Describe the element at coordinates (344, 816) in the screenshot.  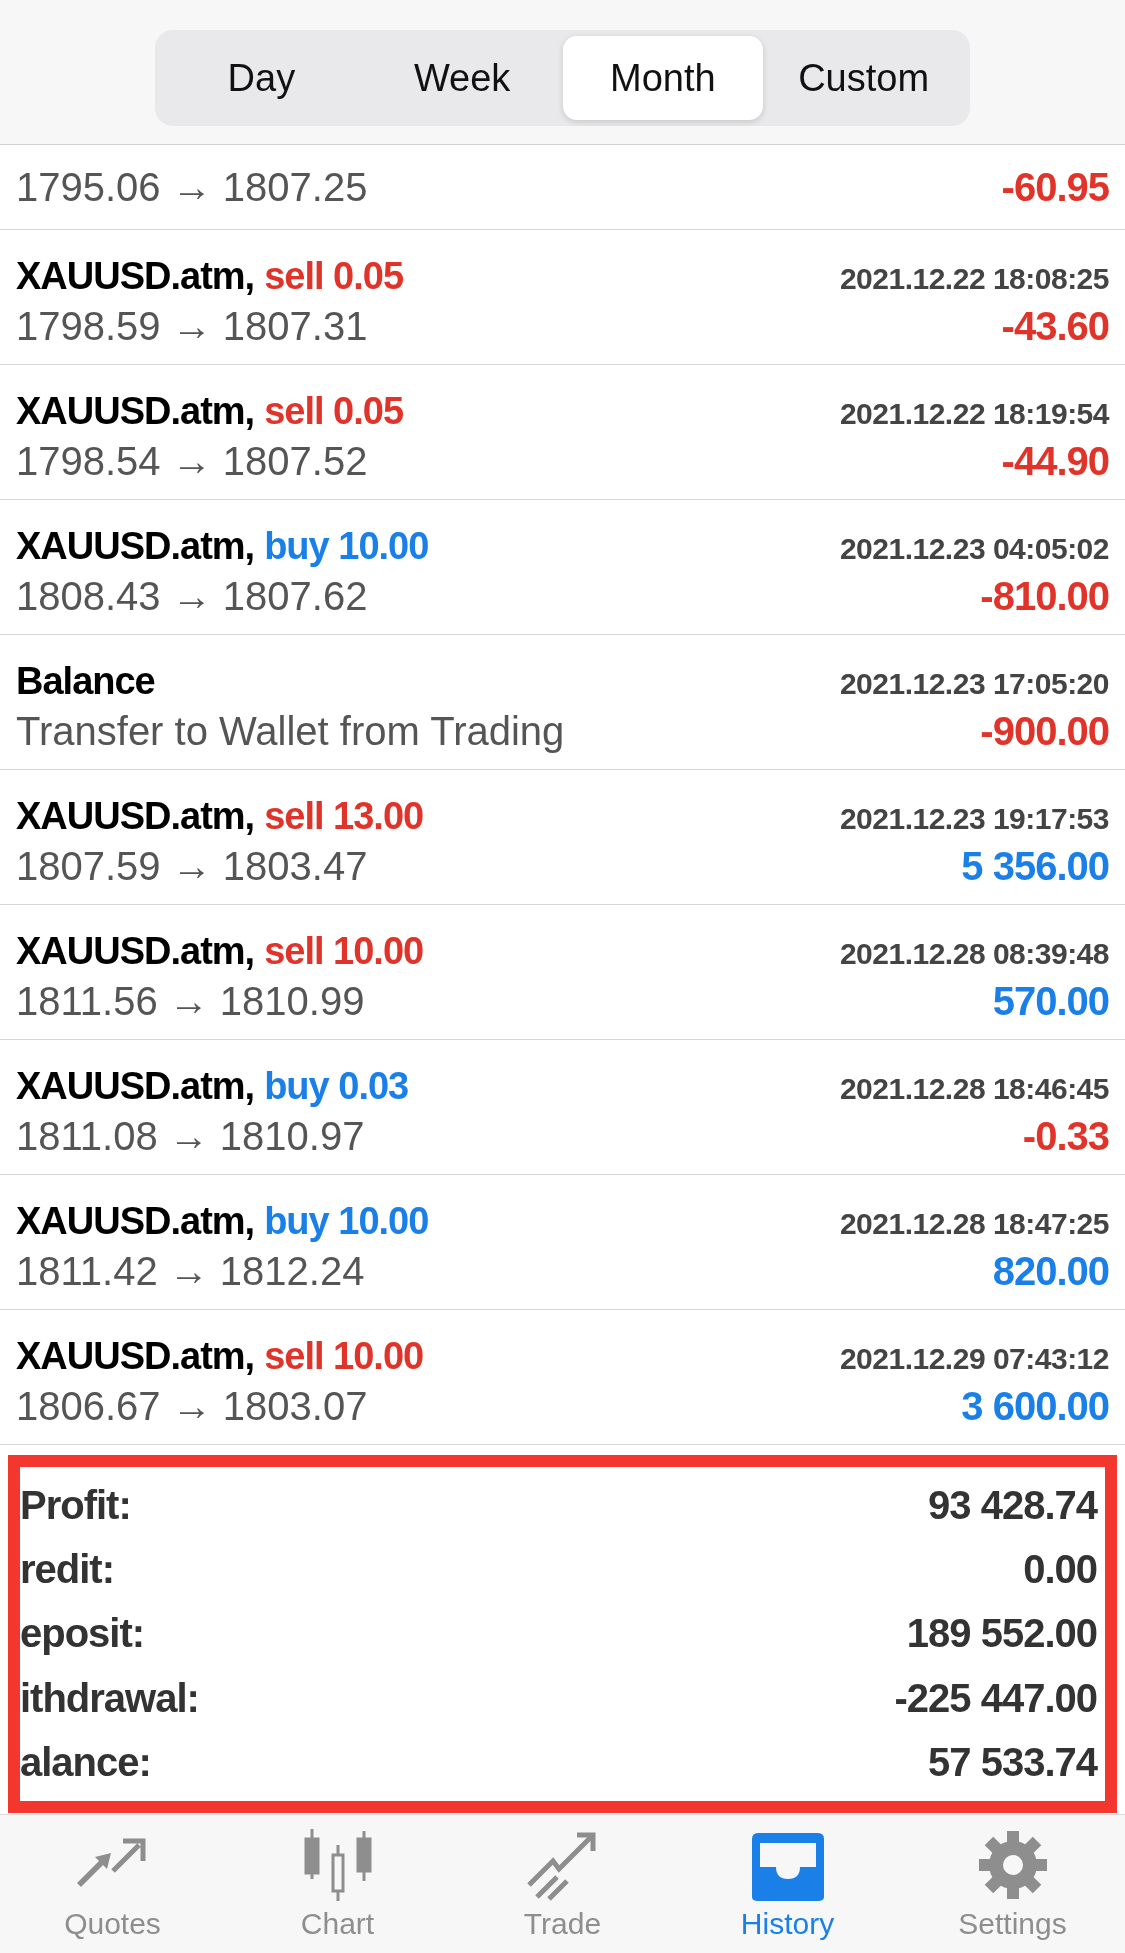
I see `deal-volume: sell 13.00` at that location.